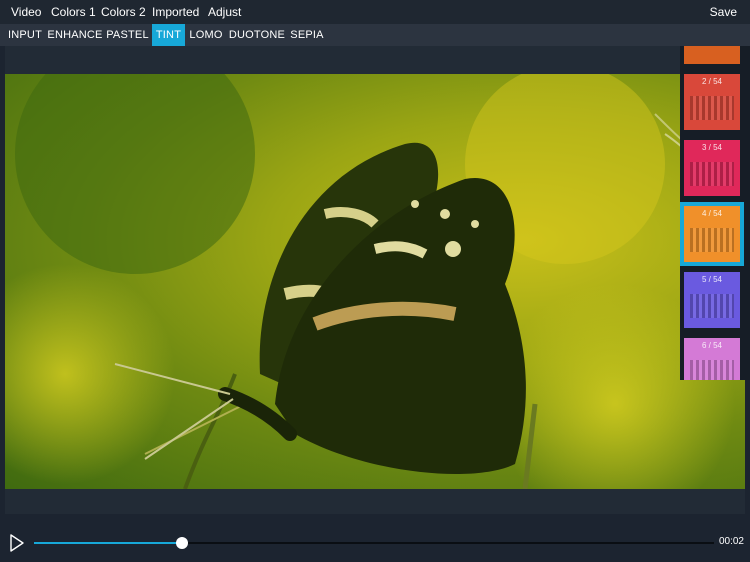 The width and height of the screenshot is (750, 562). Describe the element at coordinates (26, 12) in the screenshot. I see `menu-video: Video` at that location.